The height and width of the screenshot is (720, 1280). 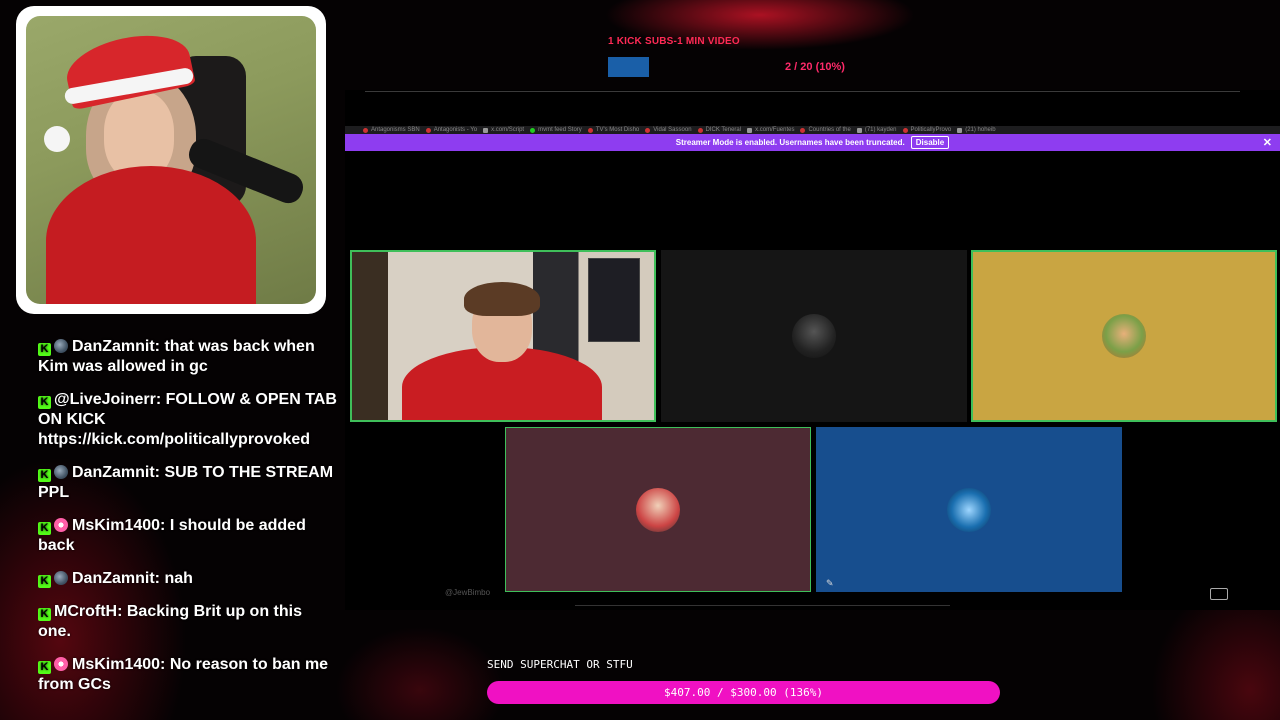 I want to click on browser-tab-label: Antagonisms SBN, so click(x=395, y=130).